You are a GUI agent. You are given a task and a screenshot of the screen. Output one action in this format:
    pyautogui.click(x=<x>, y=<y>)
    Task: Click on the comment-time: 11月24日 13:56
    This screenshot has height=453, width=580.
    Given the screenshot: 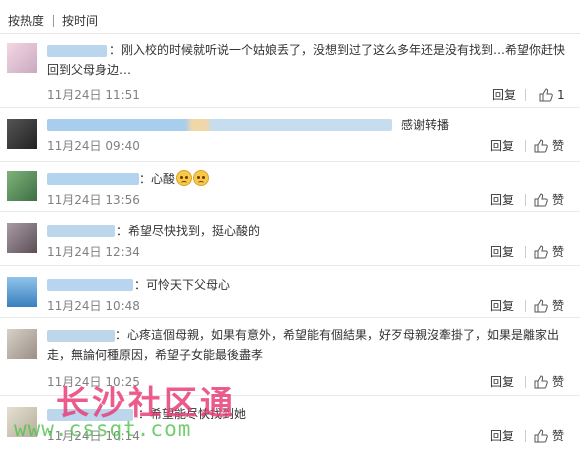 What is the action you would take?
    pyautogui.click(x=93, y=200)
    